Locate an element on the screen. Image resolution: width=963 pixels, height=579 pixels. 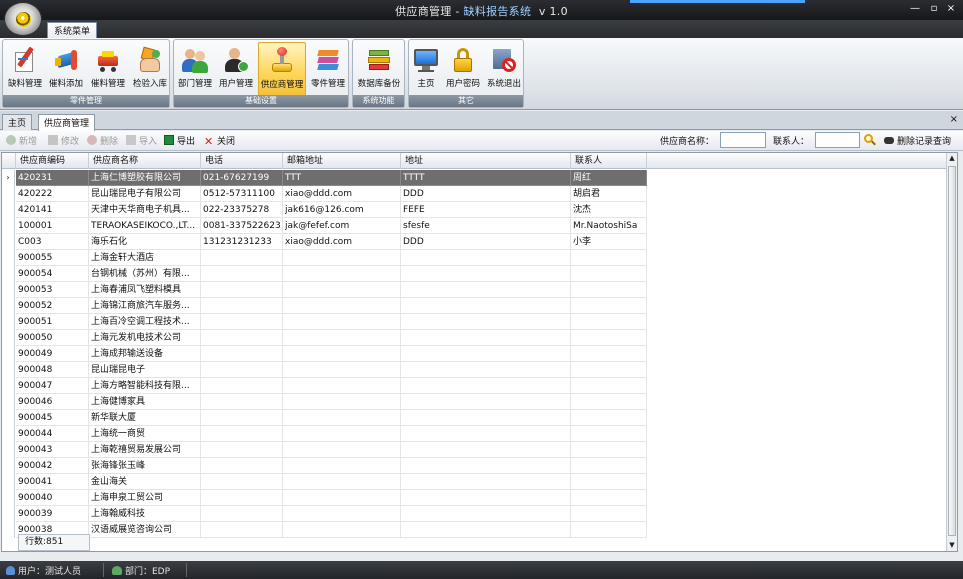
table-cell: 上海统一商贸 is located at coordinates (145, 434).